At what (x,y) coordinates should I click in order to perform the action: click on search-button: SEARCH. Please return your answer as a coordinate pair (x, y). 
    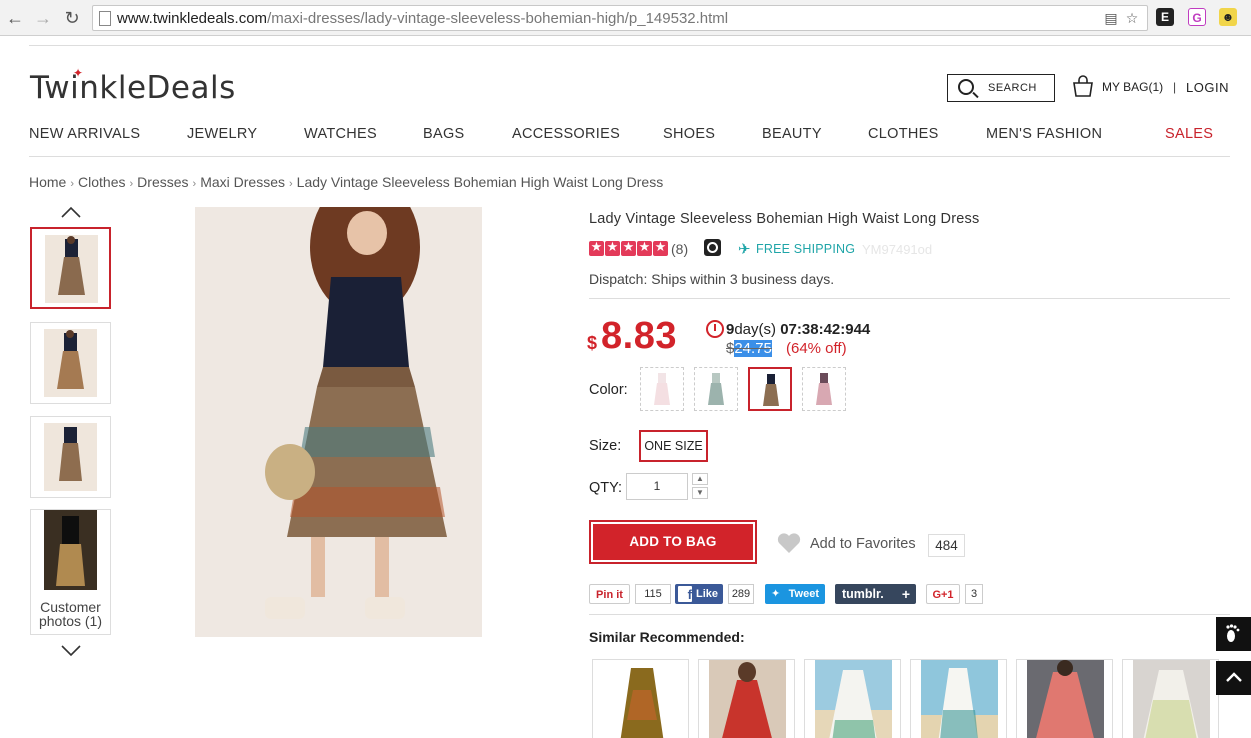
    Looking at the image, I should click on (1001, 88).